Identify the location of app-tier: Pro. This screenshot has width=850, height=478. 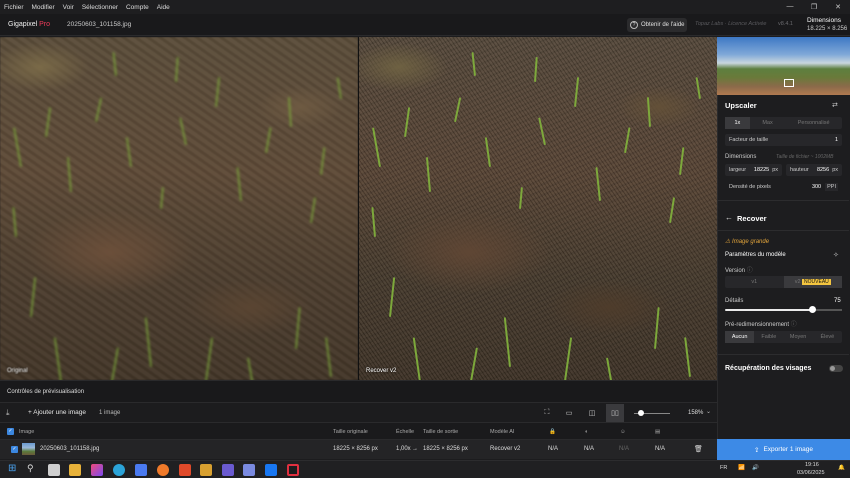
(45, 24).